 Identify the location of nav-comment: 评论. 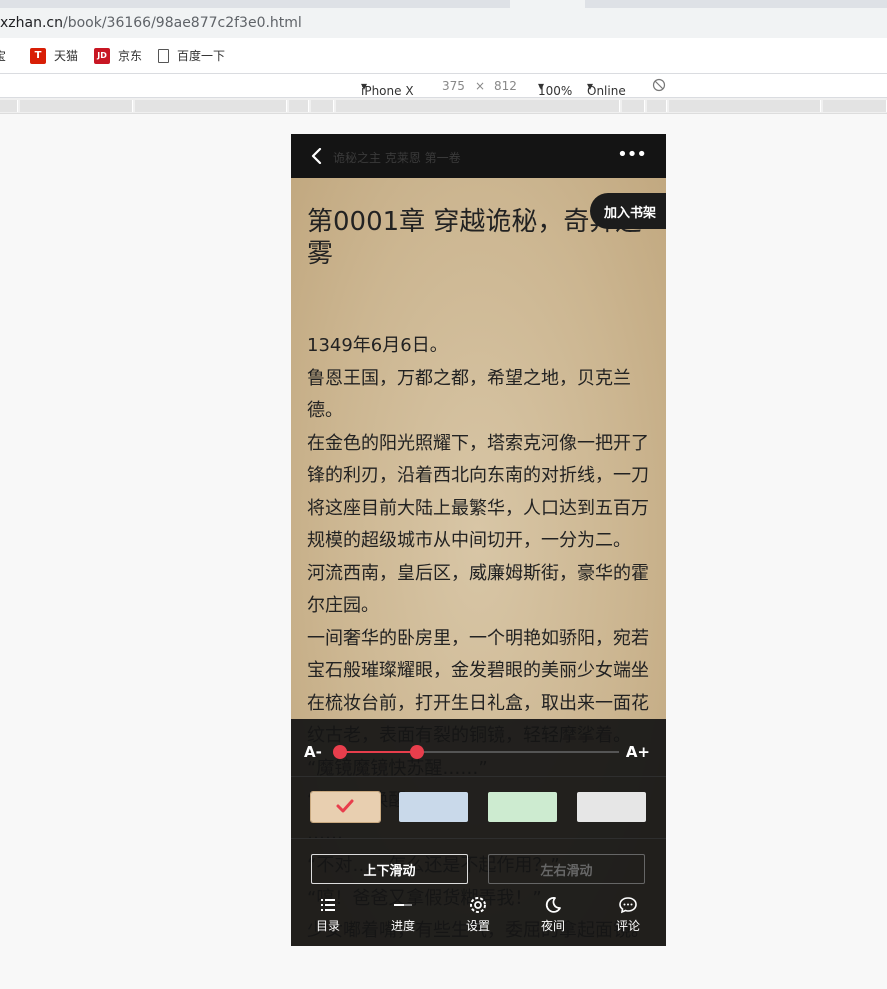
(628, 918).